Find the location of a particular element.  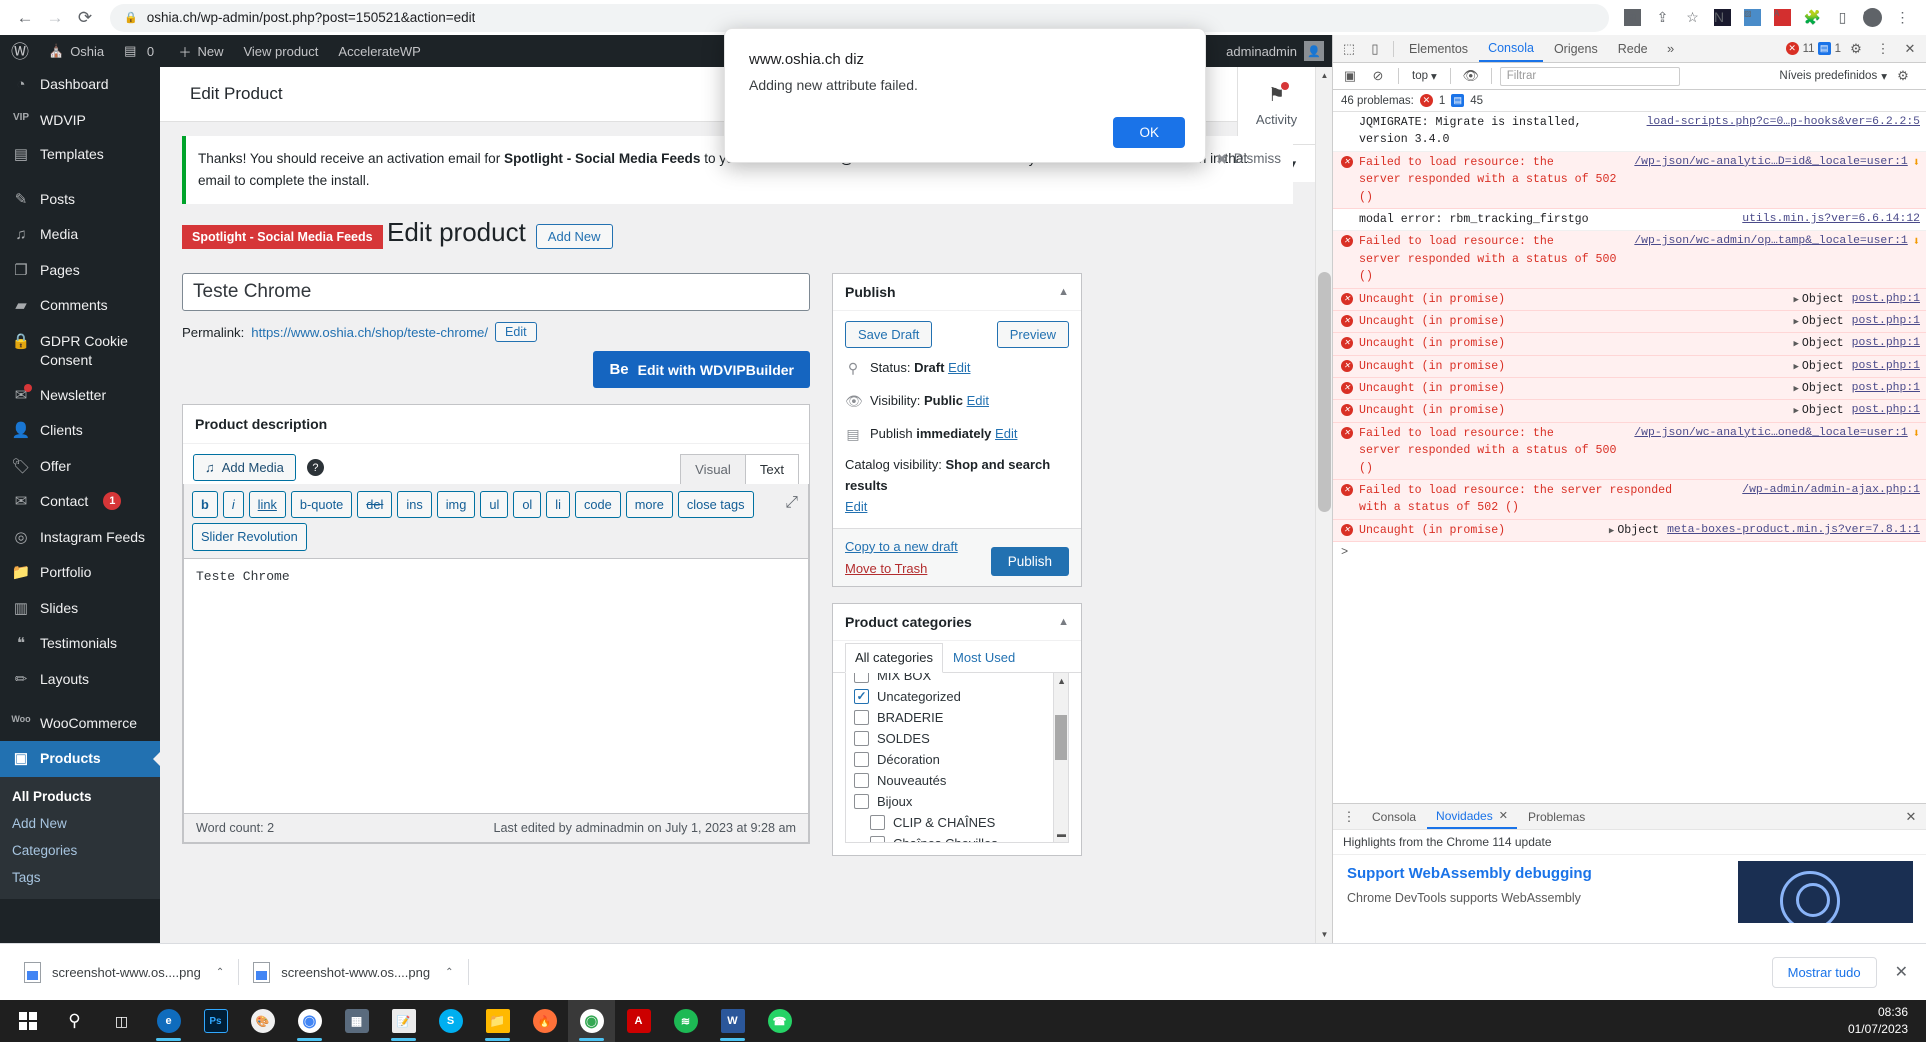

sidebar-item-gdpr-cookie-consent: 🔒 GDPR Cookie Consent is located at coordinates (80, 351).